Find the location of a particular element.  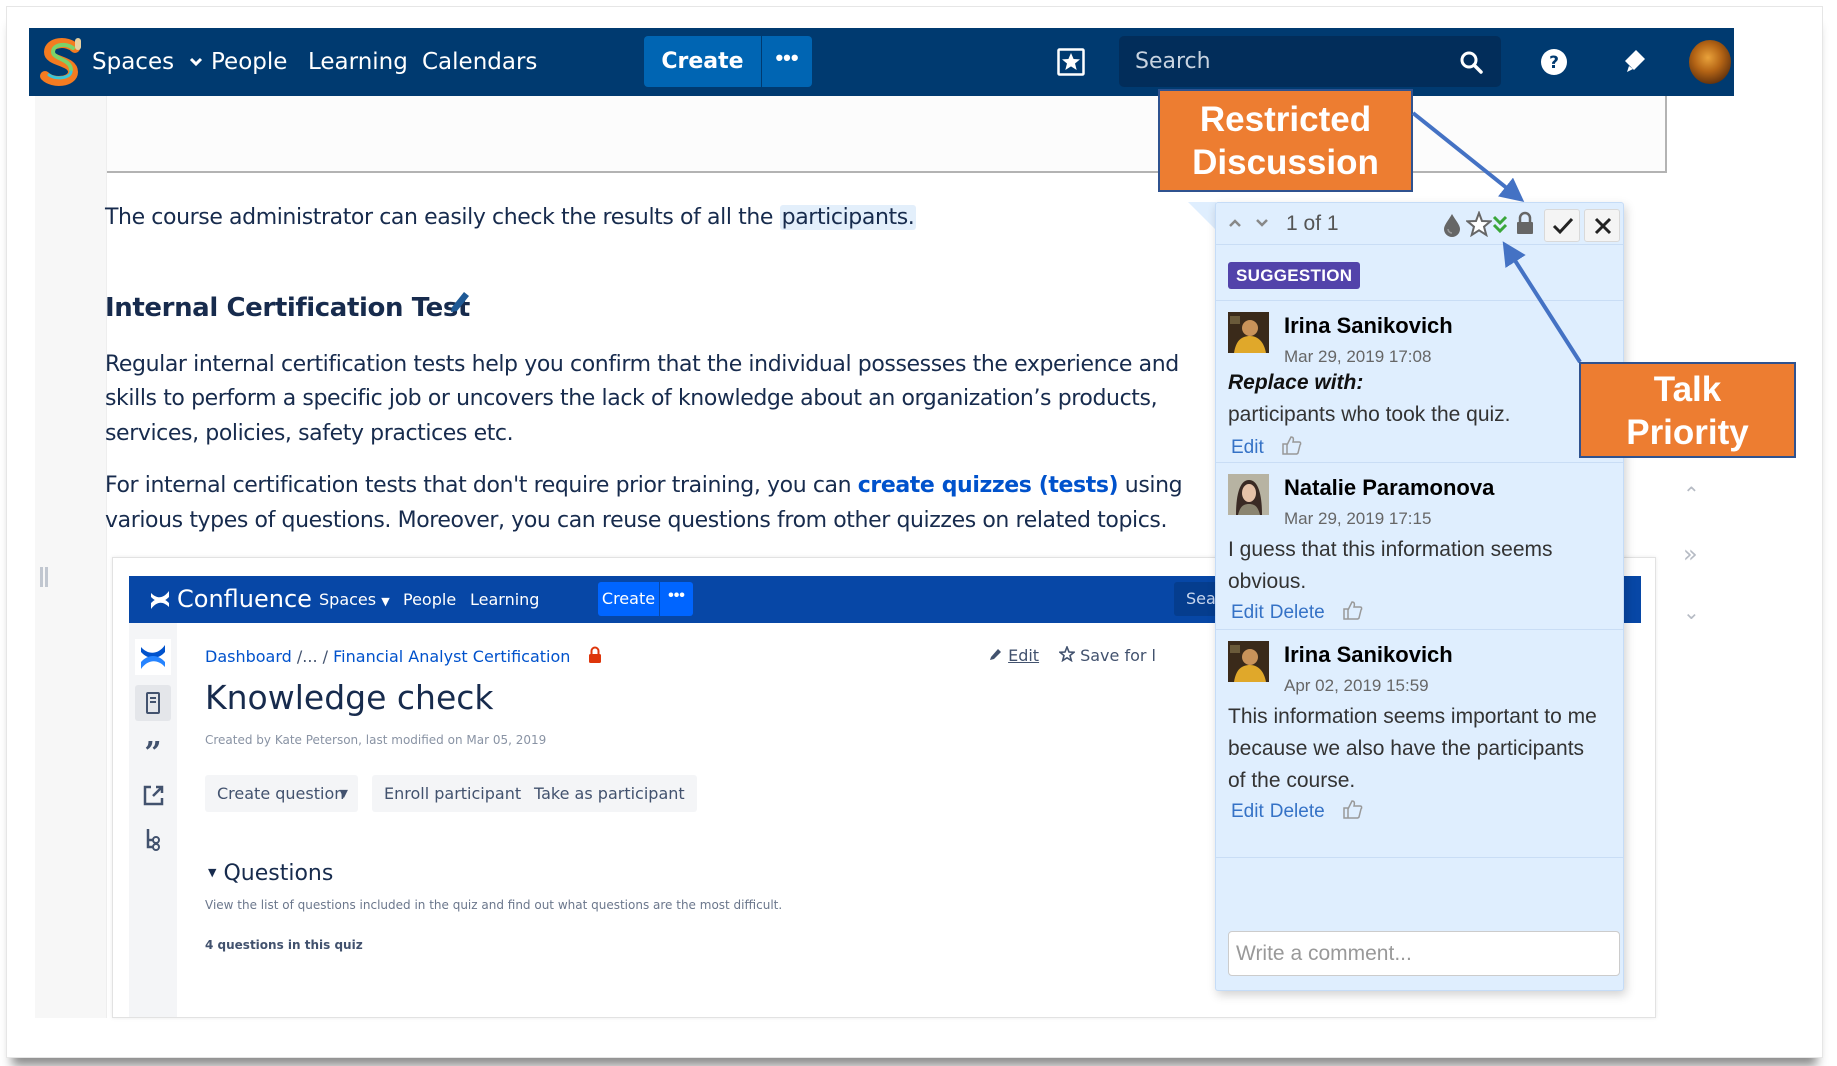

close-button is located at coordinates (1602, 225).